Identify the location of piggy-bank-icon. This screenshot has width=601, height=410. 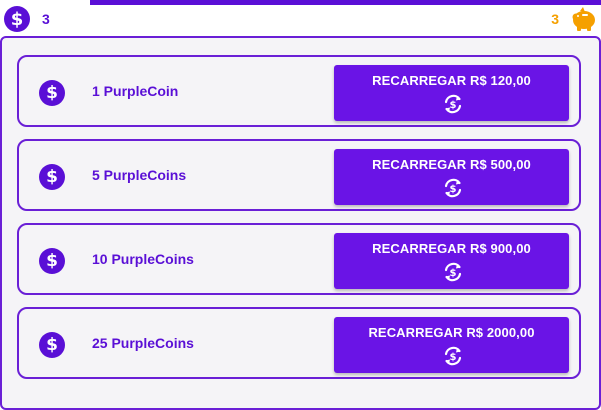
(583, 19).